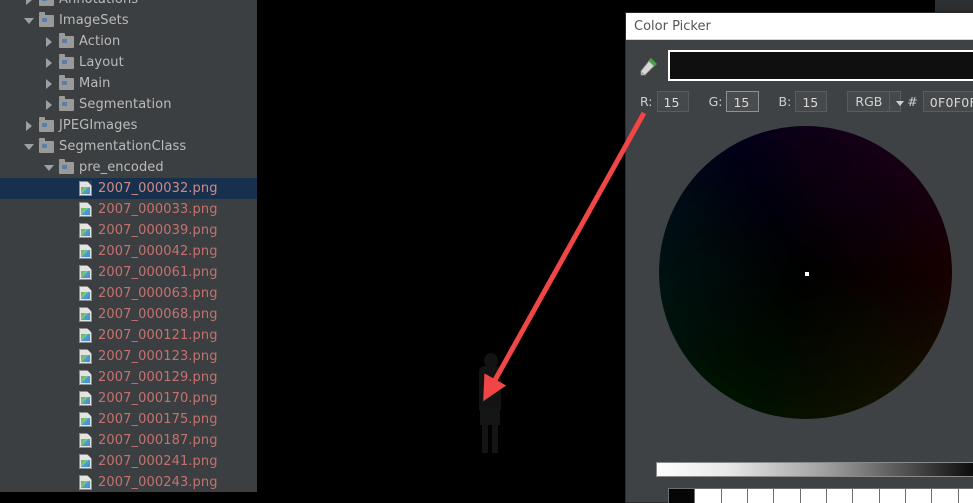 This screenshot has width=973, height=503. What do you see at coordinates (128, 125) in the screenshot?
I see `tree-folder-row: JPEGImages` at bounding box center [128, 125].